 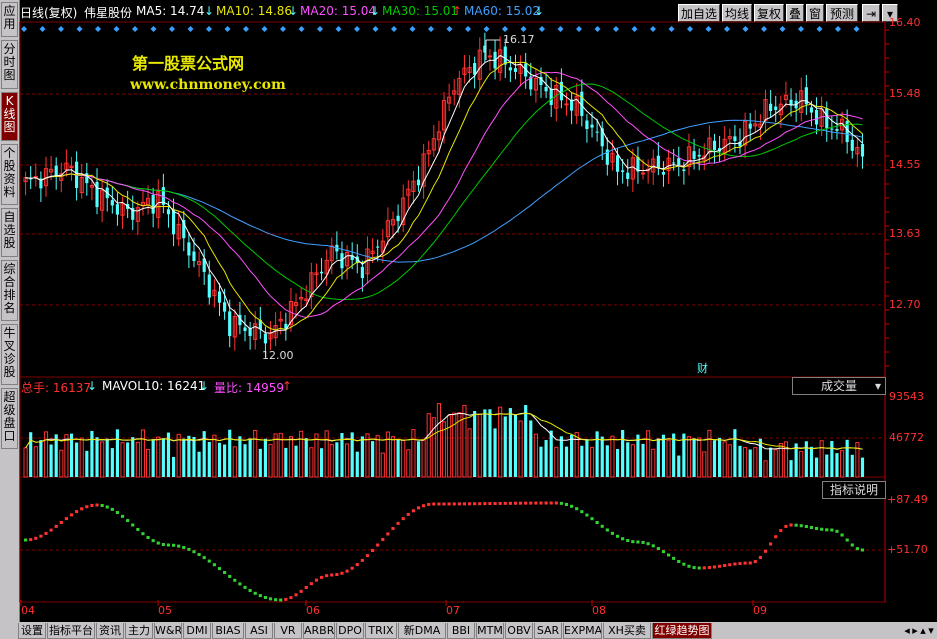 I want to click on volume-indicator-select: 成交量 ▾, so click(x=839, y=386).